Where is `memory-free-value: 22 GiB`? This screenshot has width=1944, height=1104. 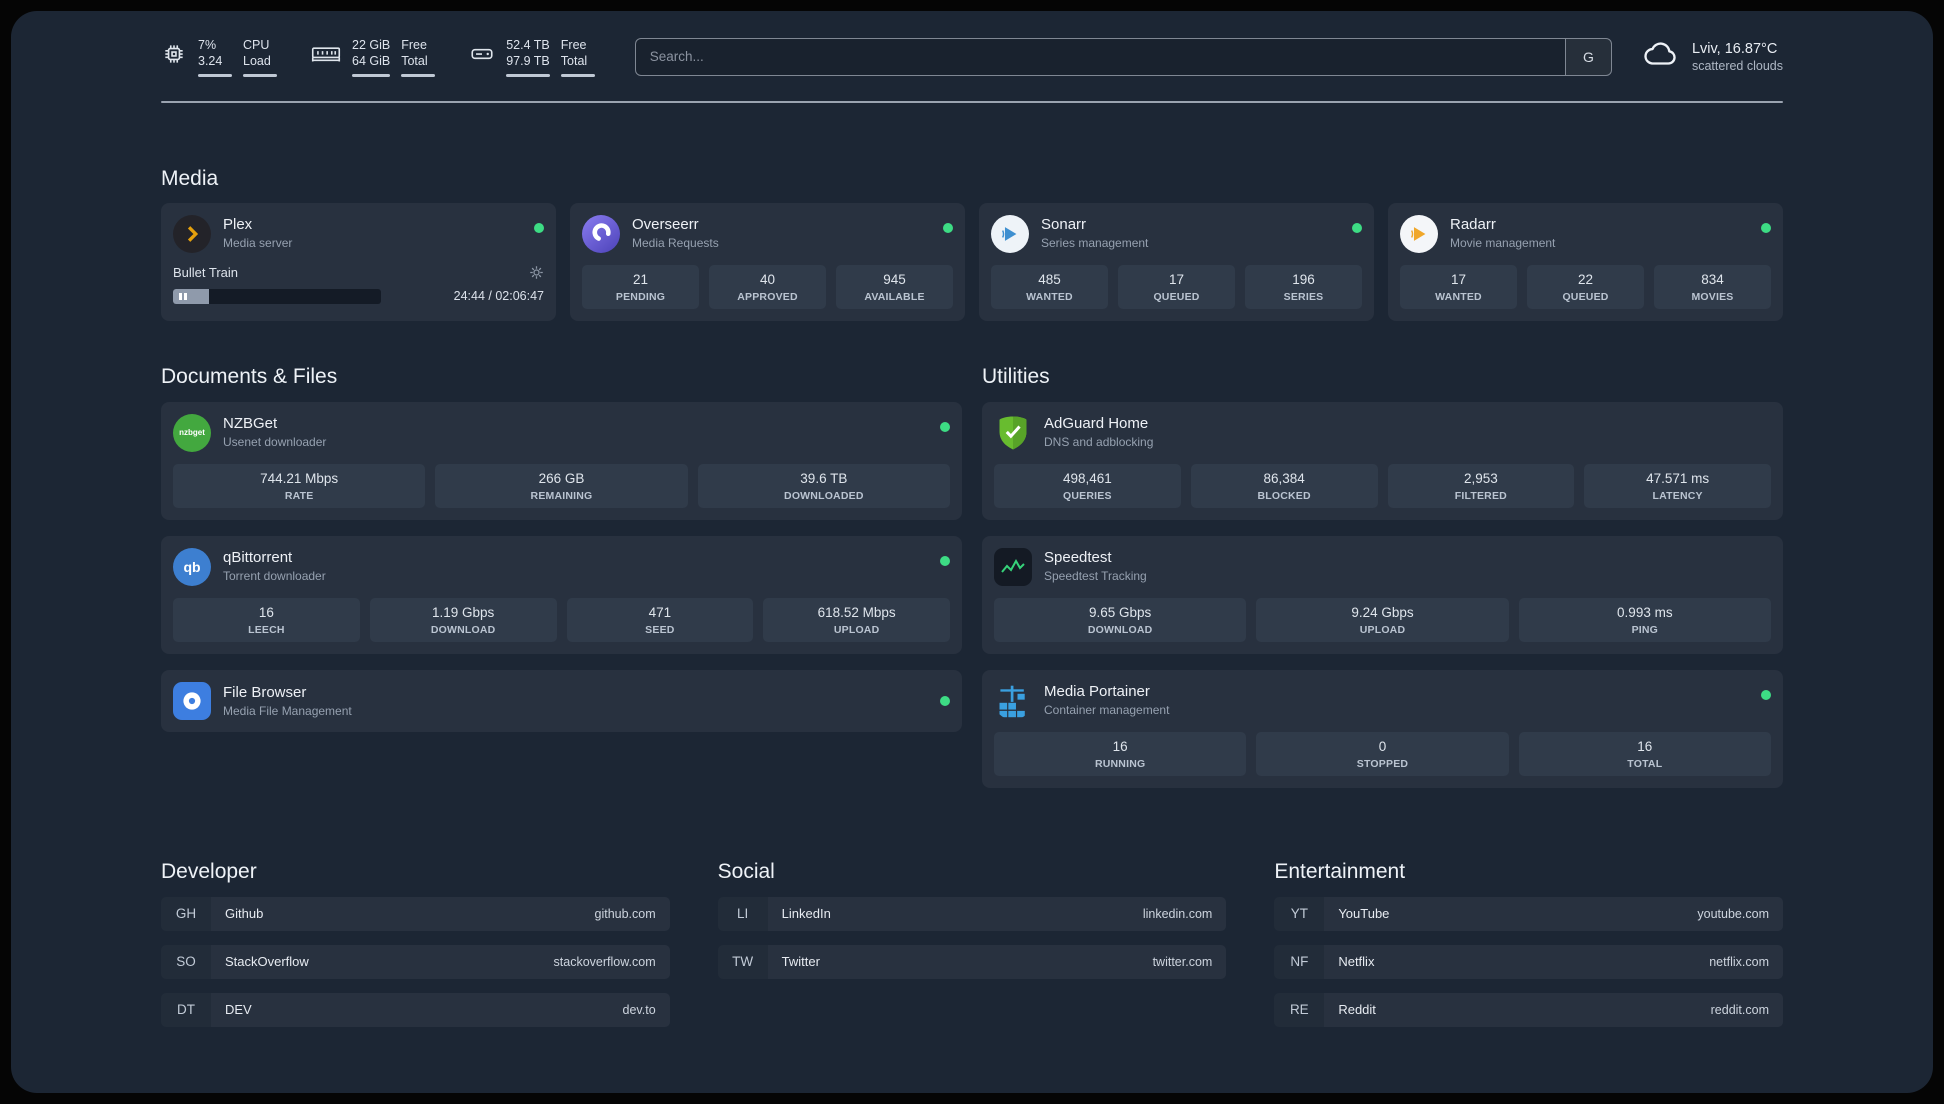 memory-free-value: 22 GiB is located at coordinates (371, 45).